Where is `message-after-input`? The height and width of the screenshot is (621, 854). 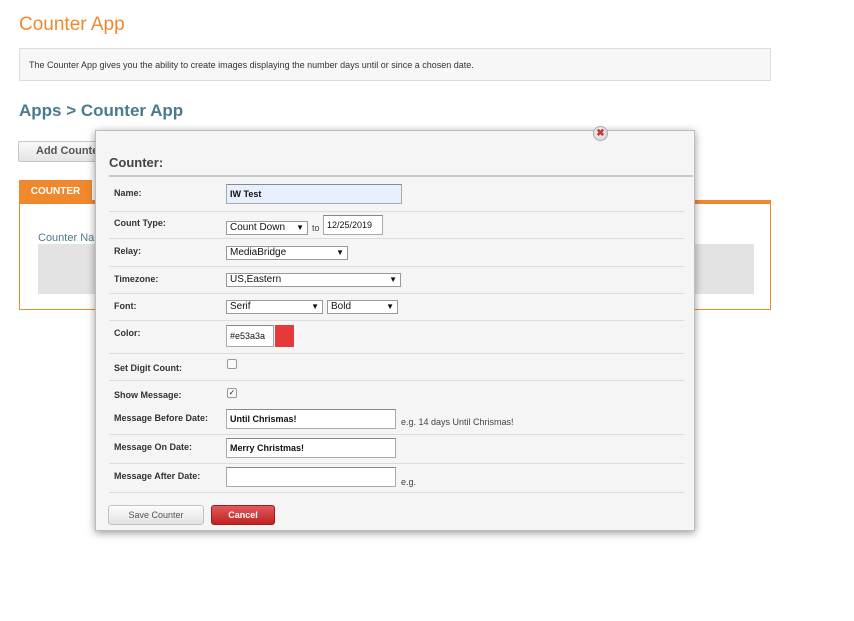
message-after-input is located at coordinates (311, 477).